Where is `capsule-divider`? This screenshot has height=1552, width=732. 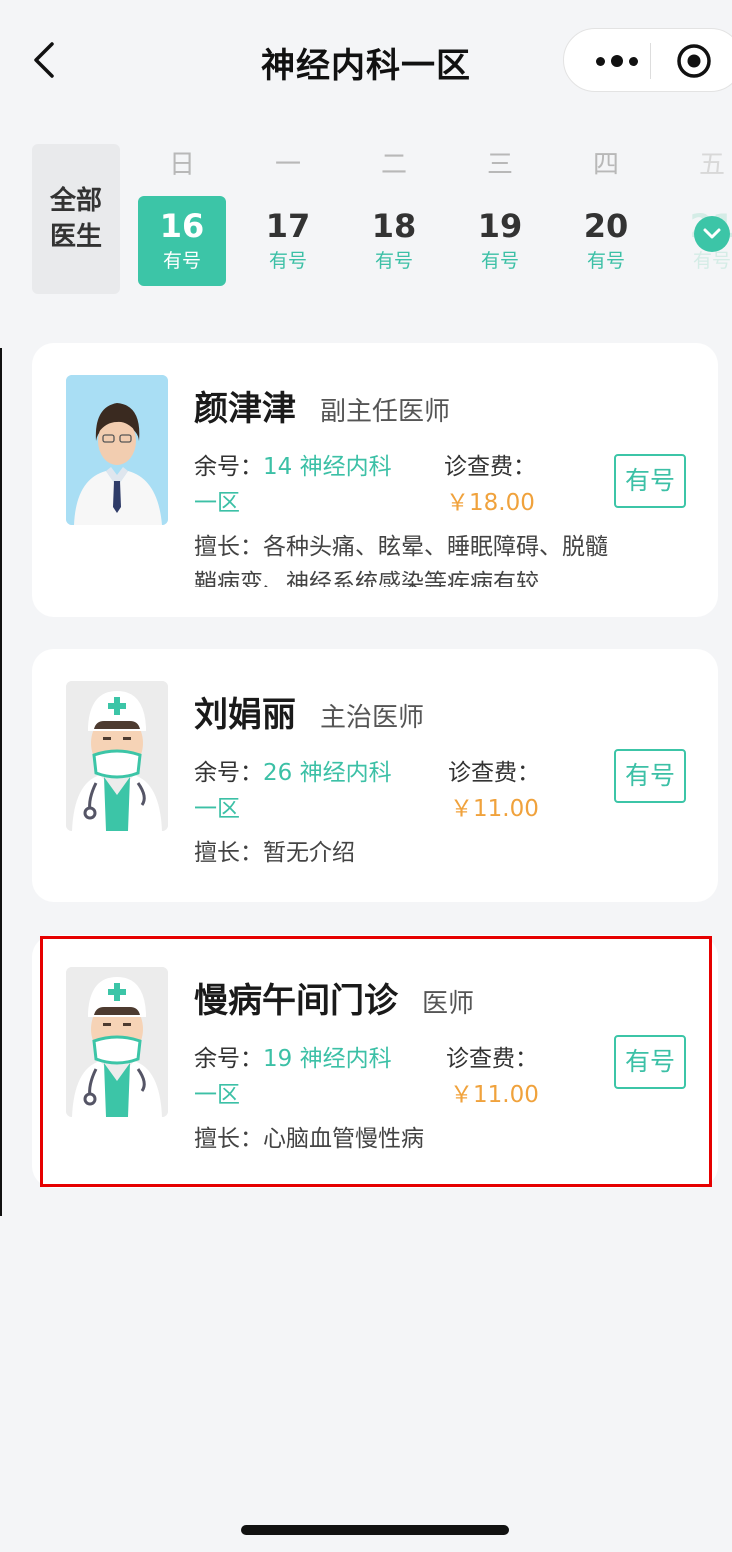 capsule-divider is located at coordinates (650, 61).